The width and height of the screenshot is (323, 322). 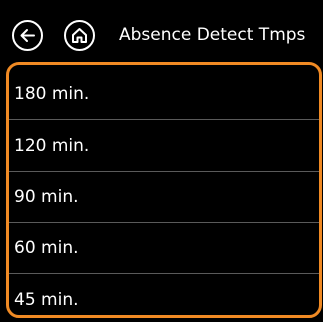 I want to click on home-icon, so click(x=79, y=35).